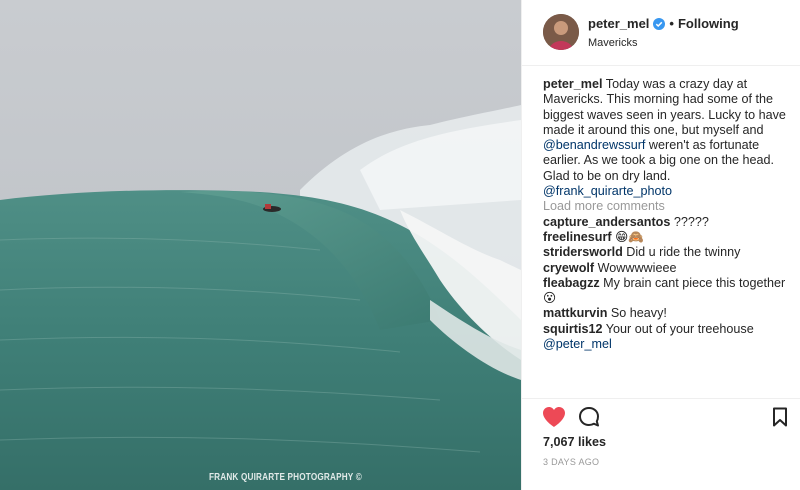 The height and width of the screenshot is (490, 800). Describe the element at coordinates (627, 236) in the screenshot. I see `comment-text: 😁🙈` at that location.